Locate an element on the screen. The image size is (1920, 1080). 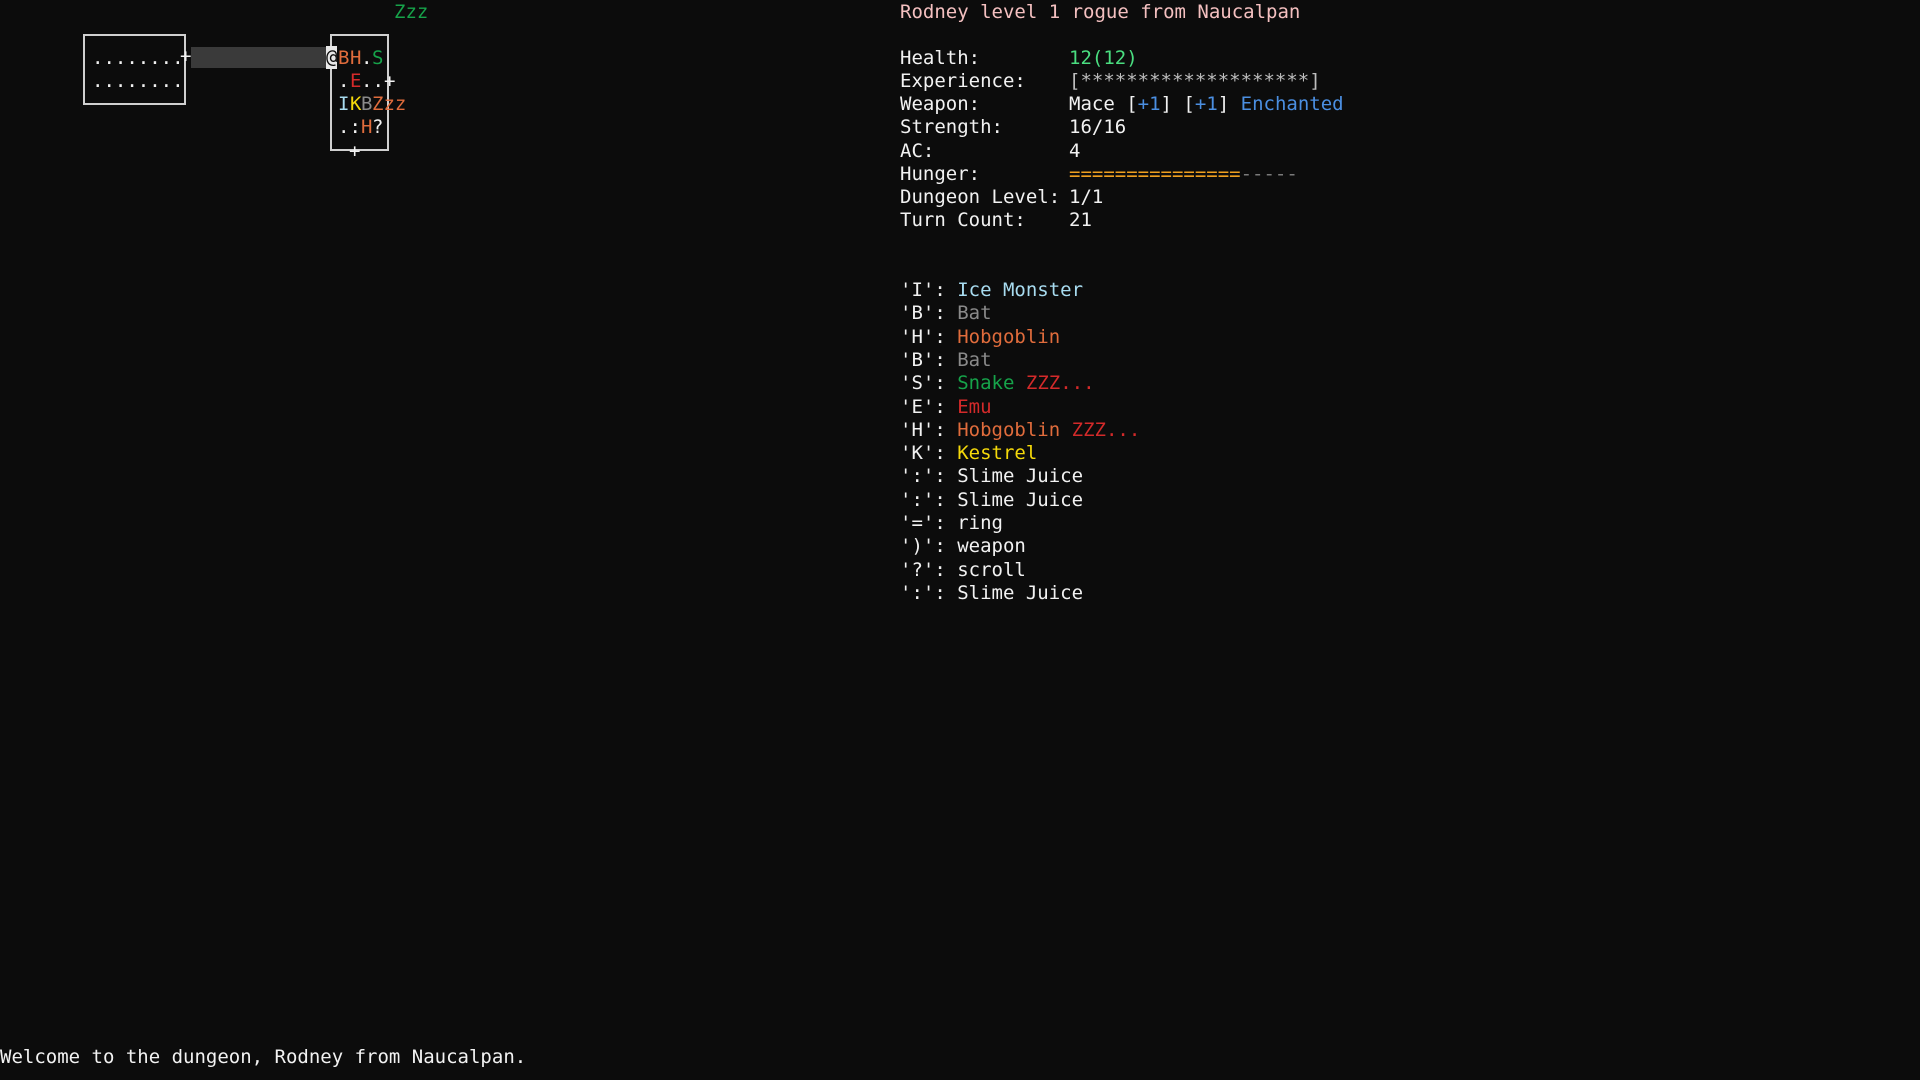
legend-row: '?': scroll is located at coordinates (963, 570).